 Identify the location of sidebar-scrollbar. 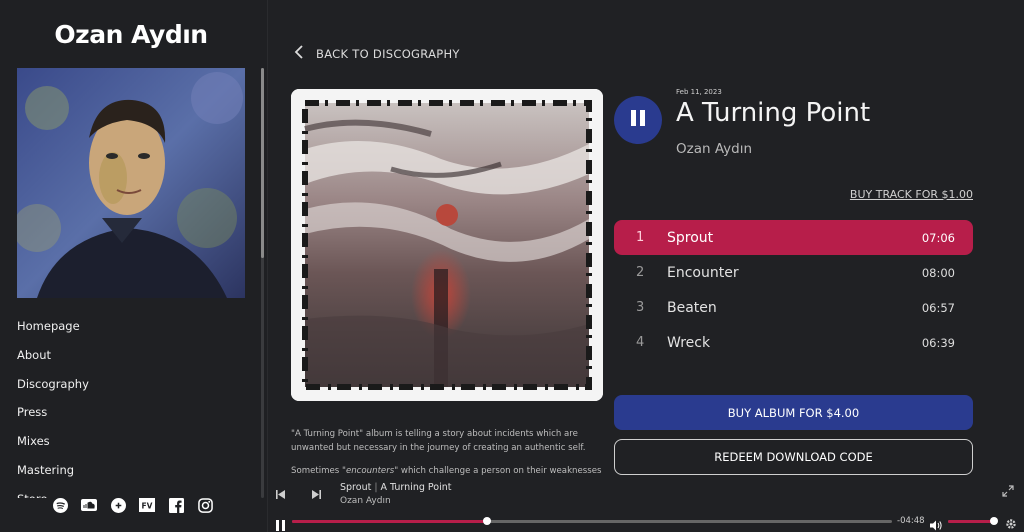
(262, 283).